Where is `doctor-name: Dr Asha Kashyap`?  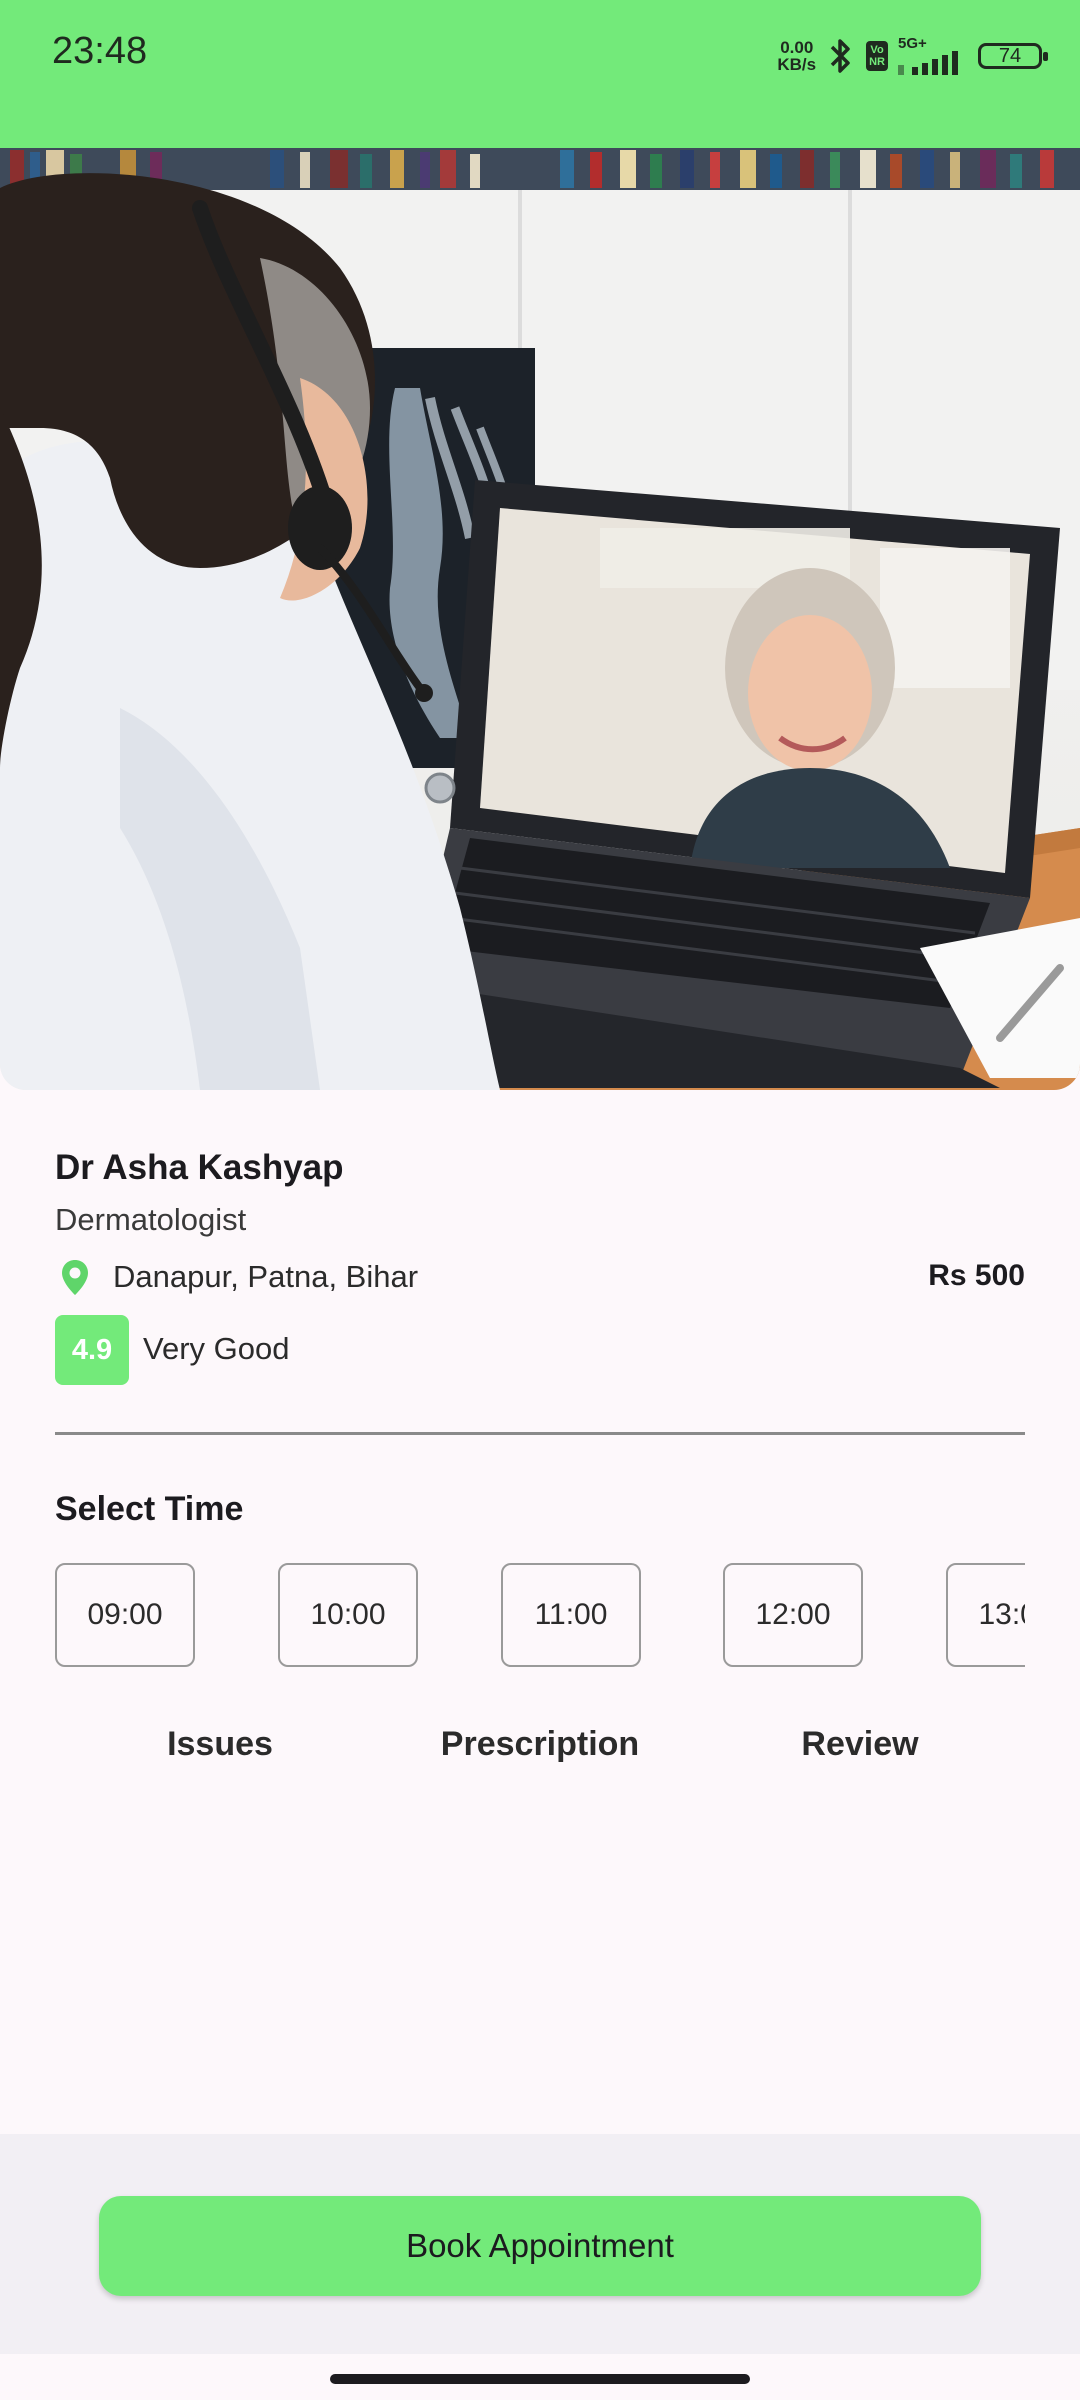
doctor-name: Dr Asha Kashyap is located at coordinates (199, 1167).